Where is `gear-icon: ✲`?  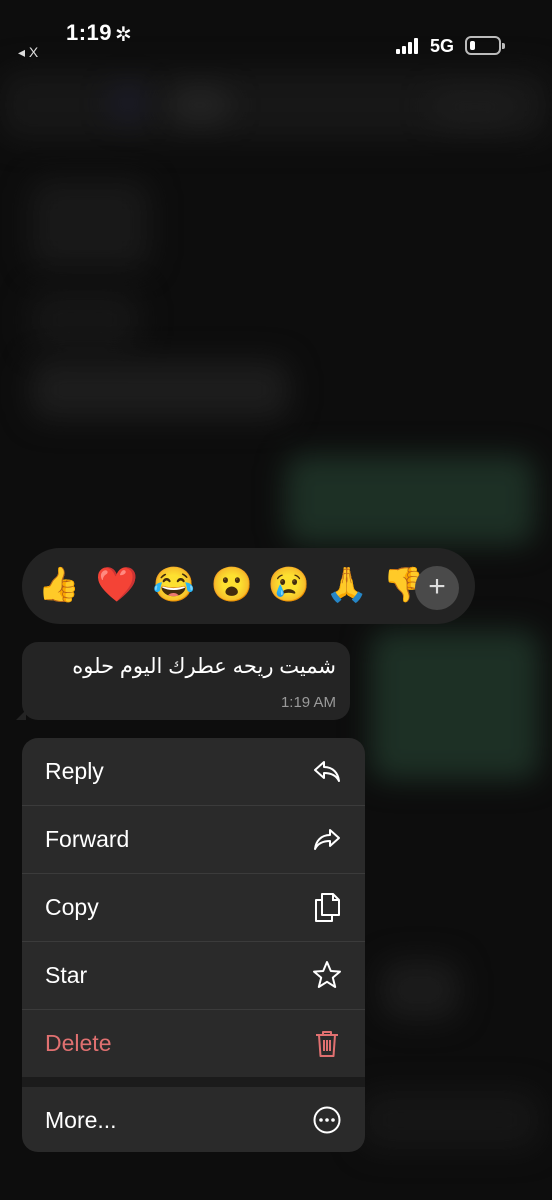
gear-icon: ✲ is located at coordinates (123, 35).